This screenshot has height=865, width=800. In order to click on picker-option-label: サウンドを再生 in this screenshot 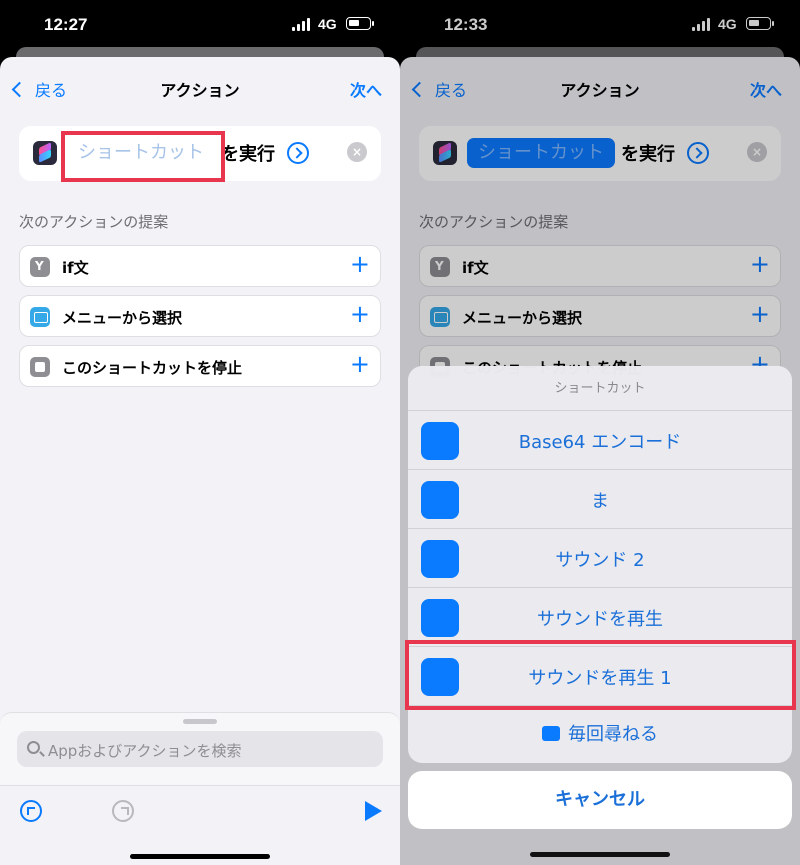, I will do `click(600, 619)`.